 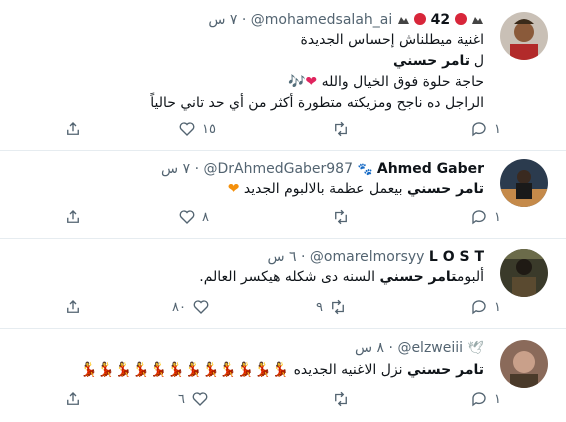 I want to click on tweet-text-line: حاجة حلوة فوق الخيال والله ❤🎶, so click(x=247, y=82).